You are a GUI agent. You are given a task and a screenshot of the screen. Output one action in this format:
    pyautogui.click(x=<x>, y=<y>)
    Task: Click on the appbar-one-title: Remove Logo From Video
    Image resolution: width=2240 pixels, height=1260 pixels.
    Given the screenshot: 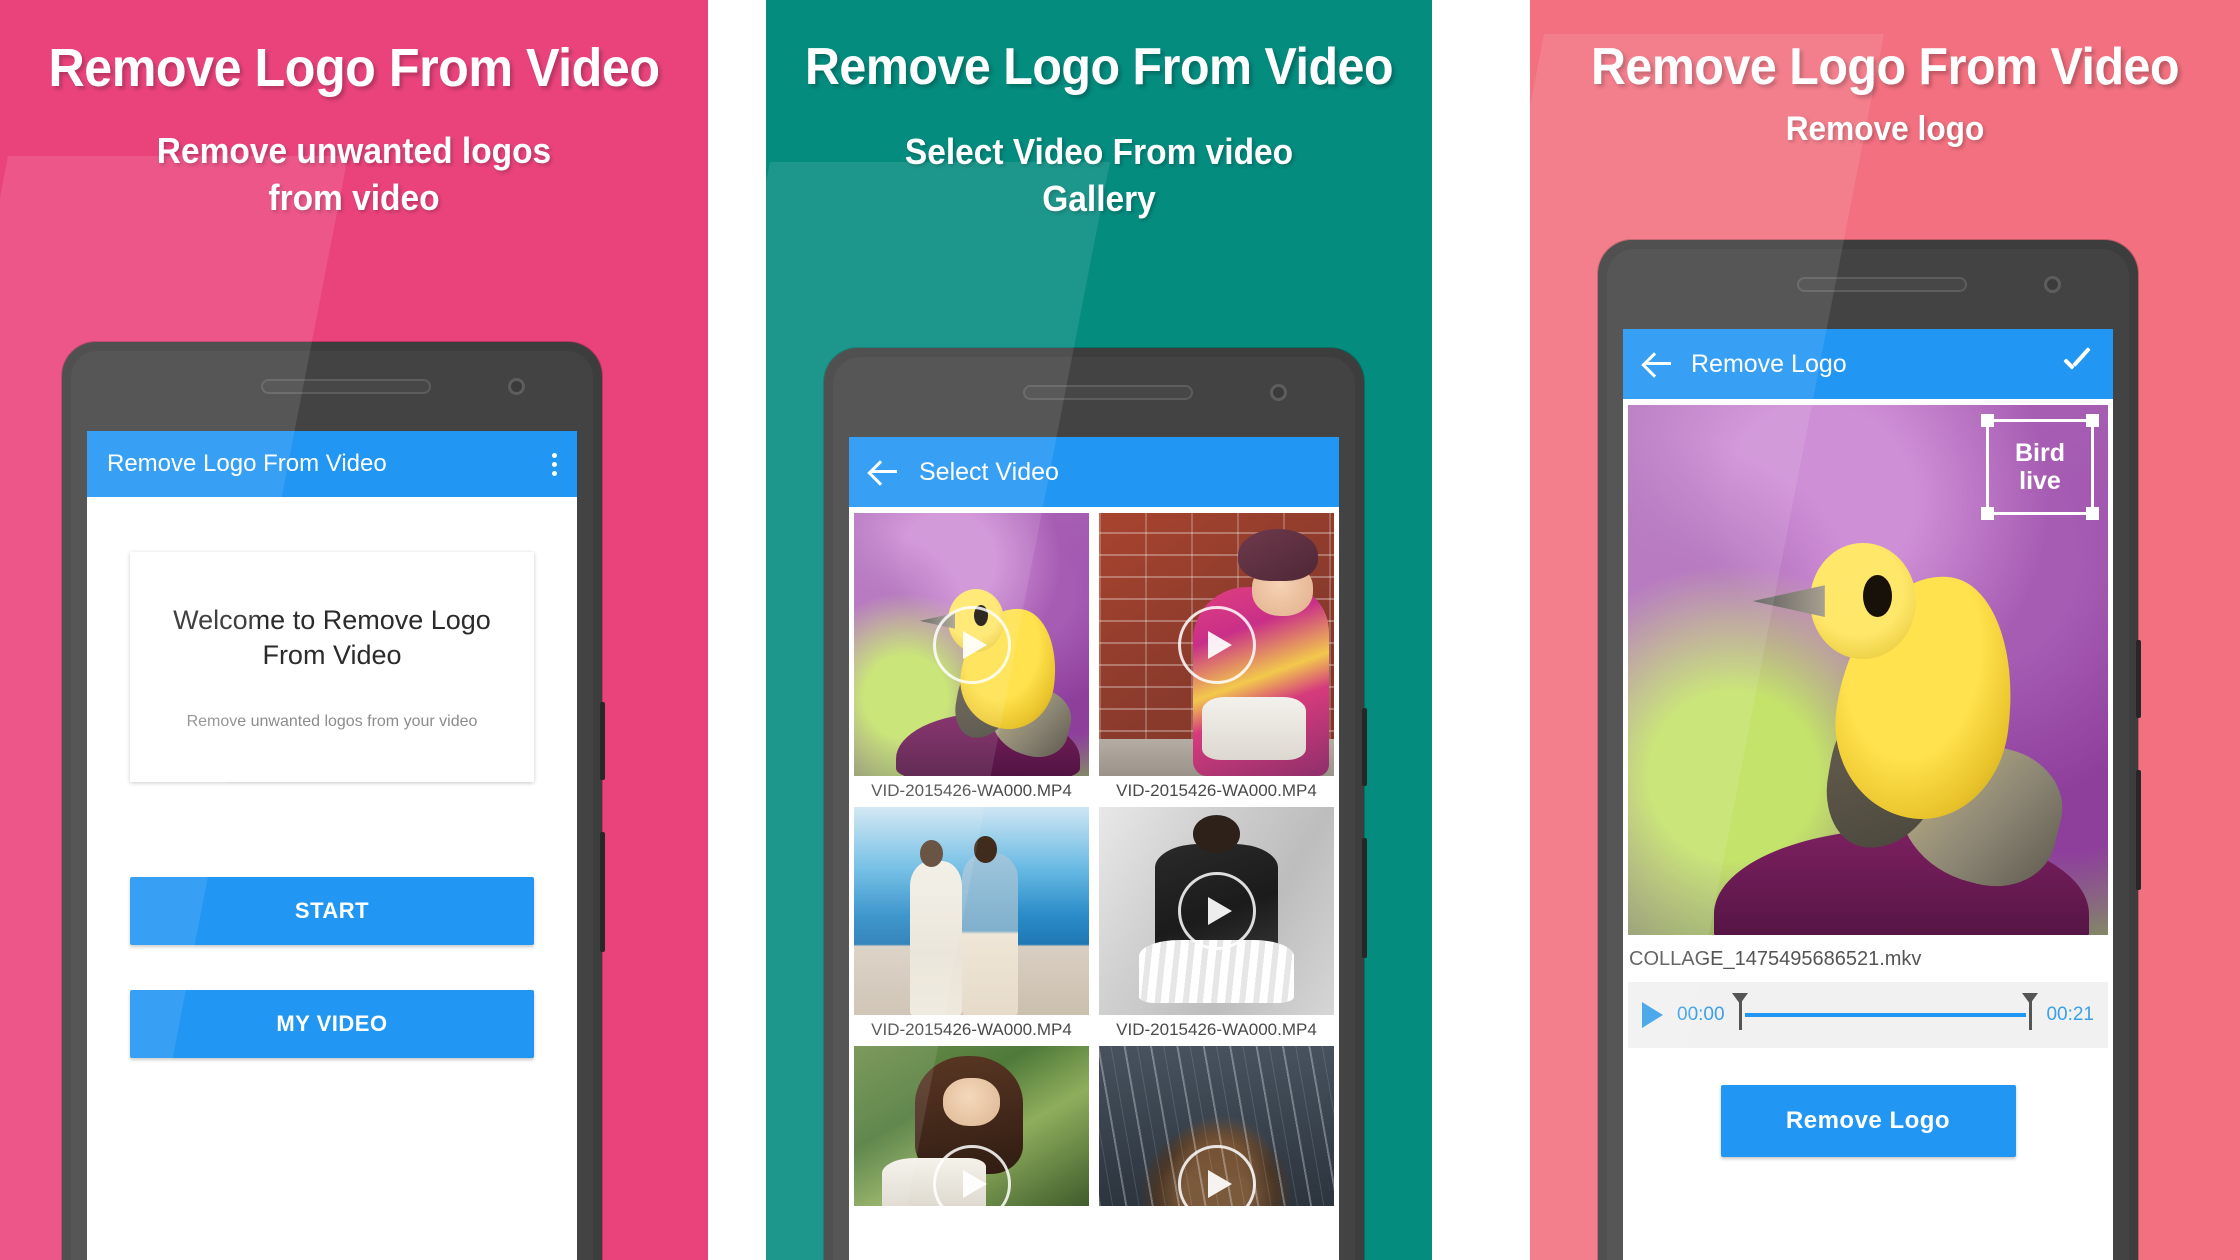 What is the action you would take?
    pyautogui.click(x=247, y=463)
    